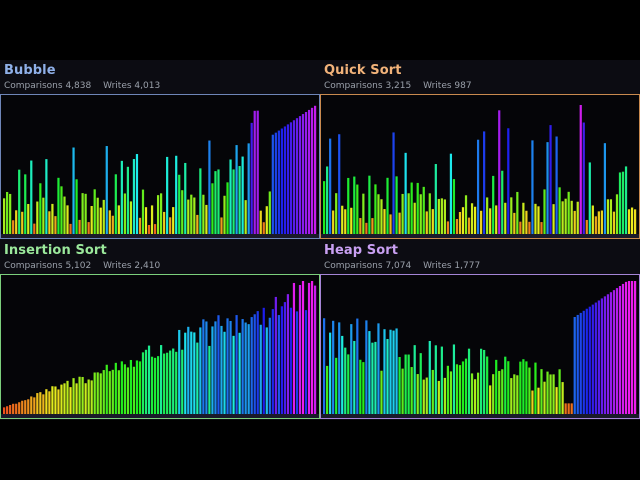 The image size is (640, 480). What do you see at coordinates (437, 266) in the screenshot?
I see `writes-label: Writes` at bounding box center [437, 266].